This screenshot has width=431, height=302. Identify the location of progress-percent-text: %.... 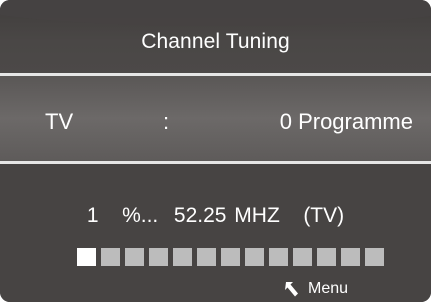
(140, 215).